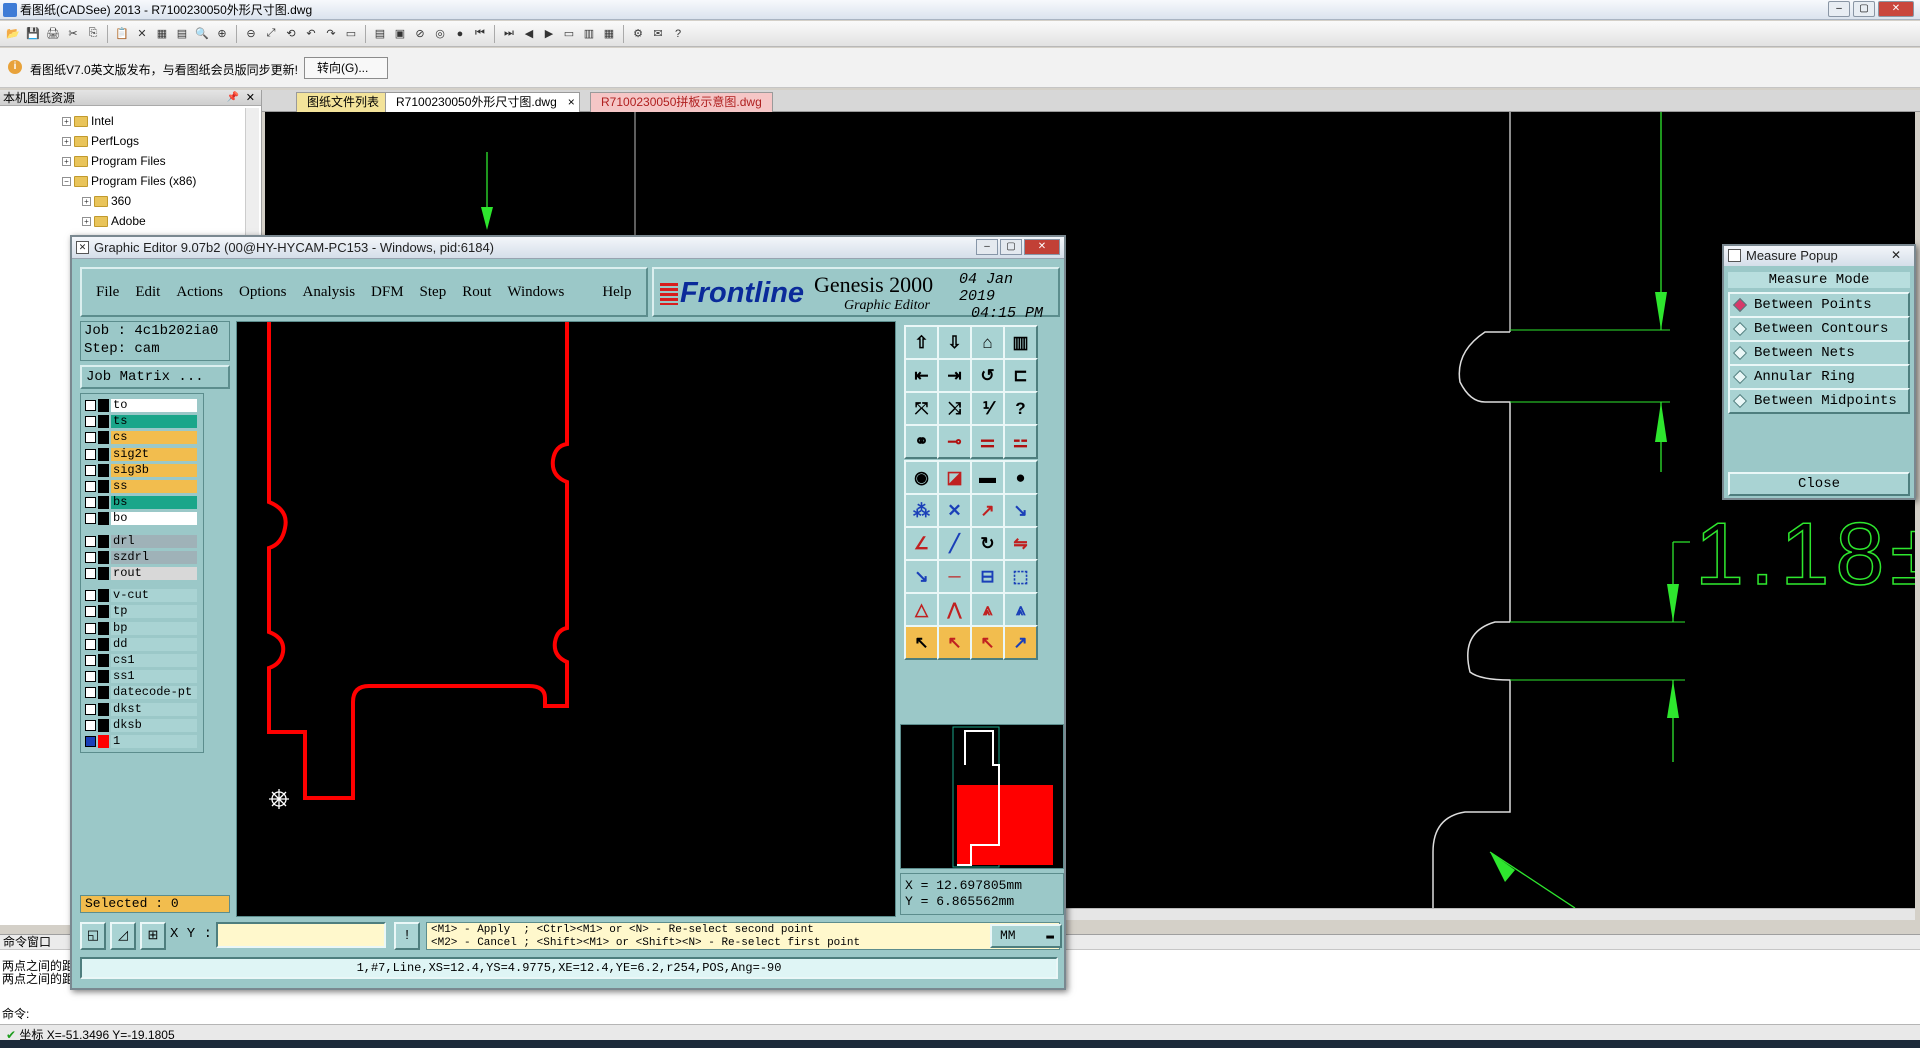 This screenshot has width=1920, height=1048. Describe the element at coordinates (141, 692) in the screenshot. I see `layer-row: datecode-pt` at that location.